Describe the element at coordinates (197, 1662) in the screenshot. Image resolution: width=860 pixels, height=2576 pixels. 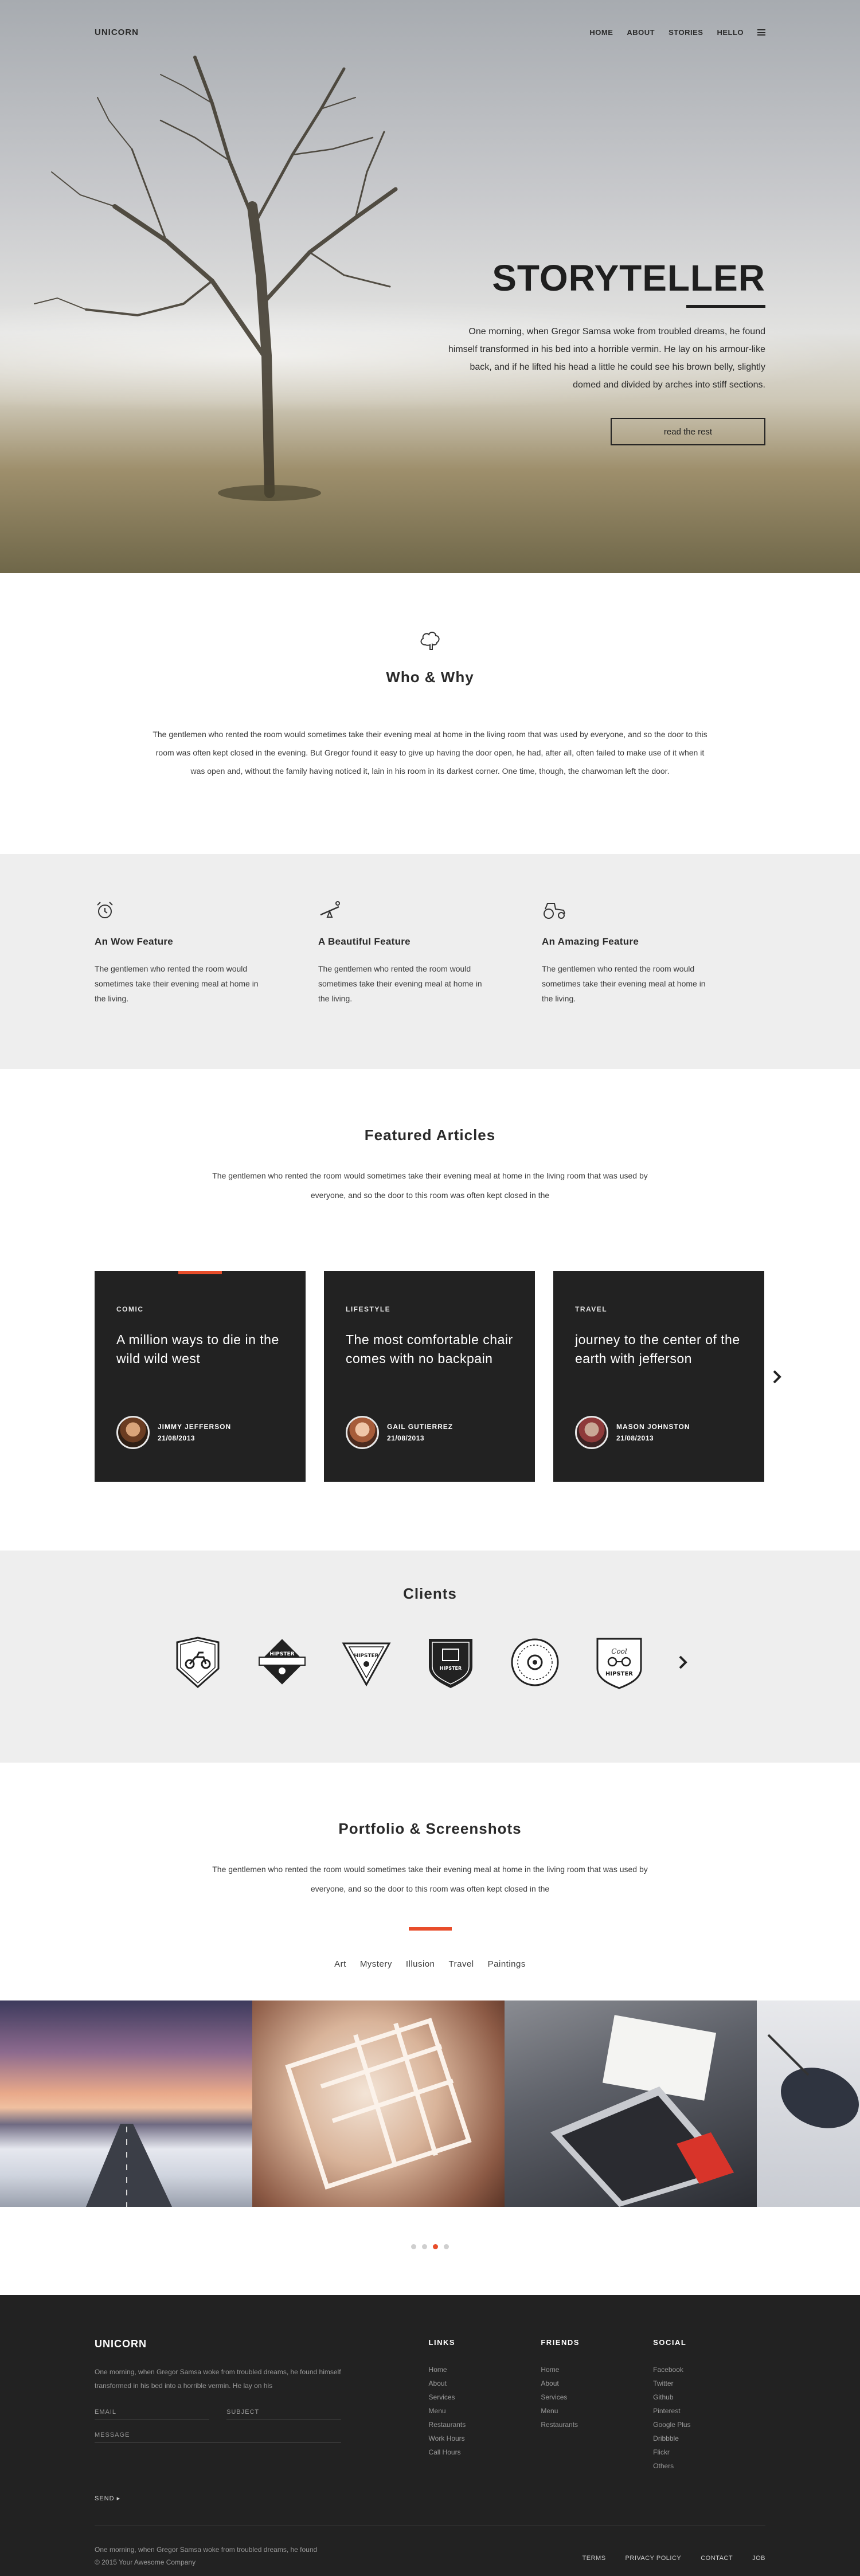
I see `motorbike-badge-icon` at that location.